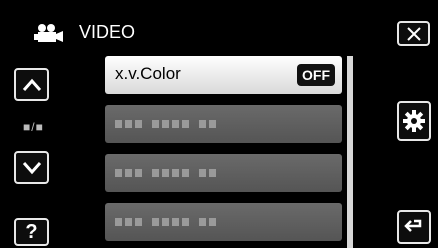  What do you see at coordinates (223, 75) in the screenshot?
I see `menu-item-xvcolor: x.v.Color OFF` at bounding box center [223, 75].